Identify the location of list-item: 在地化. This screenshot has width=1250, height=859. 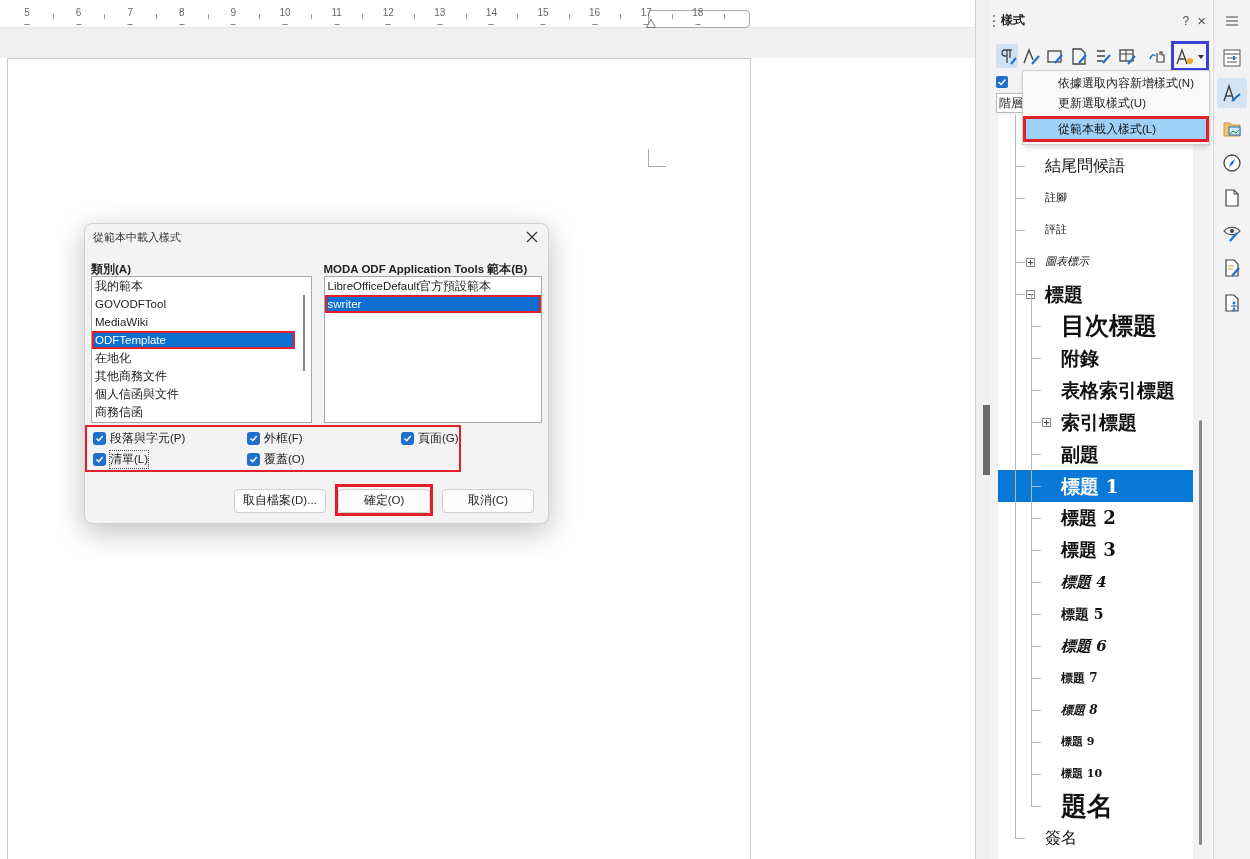
(193, 358).